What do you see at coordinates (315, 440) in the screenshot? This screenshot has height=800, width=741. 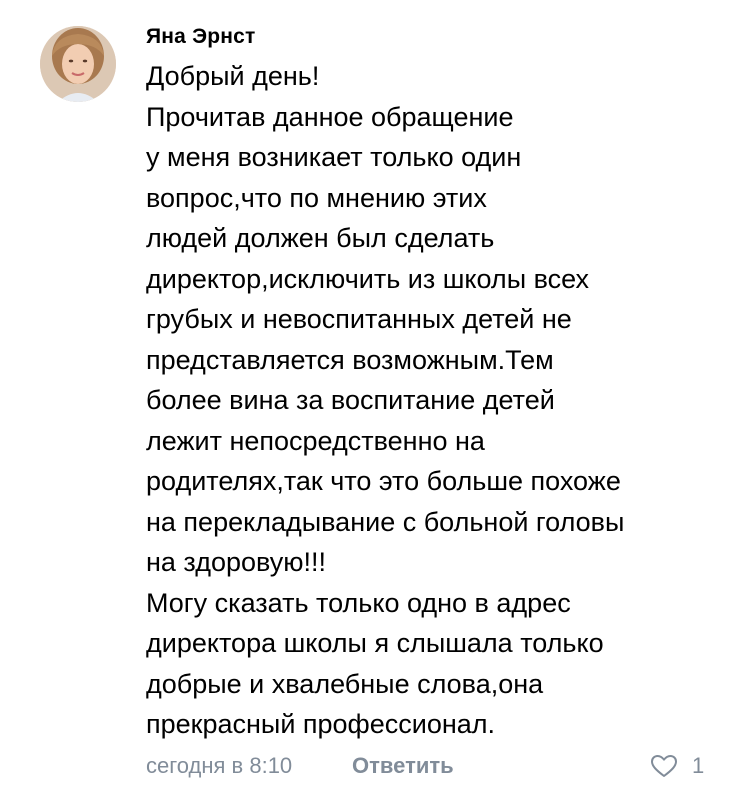 I see `comment-text-line: лежит непосредственно на` at bounding box center [315, 440].